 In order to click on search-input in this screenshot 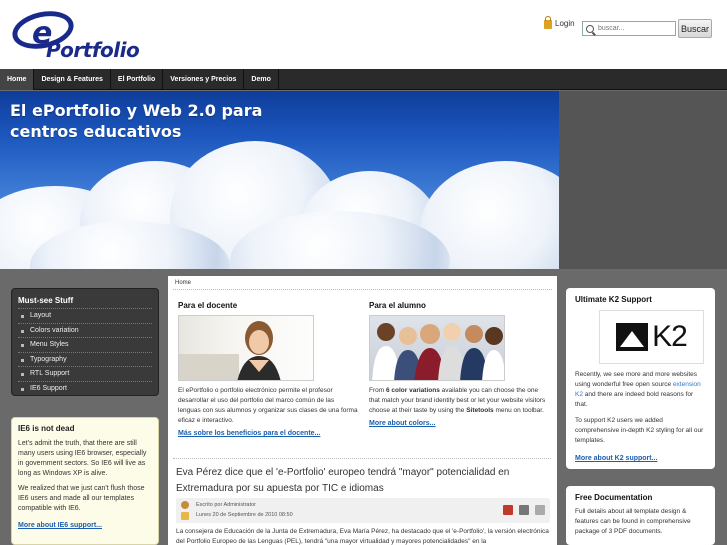, I will do `click(634, 28)`.